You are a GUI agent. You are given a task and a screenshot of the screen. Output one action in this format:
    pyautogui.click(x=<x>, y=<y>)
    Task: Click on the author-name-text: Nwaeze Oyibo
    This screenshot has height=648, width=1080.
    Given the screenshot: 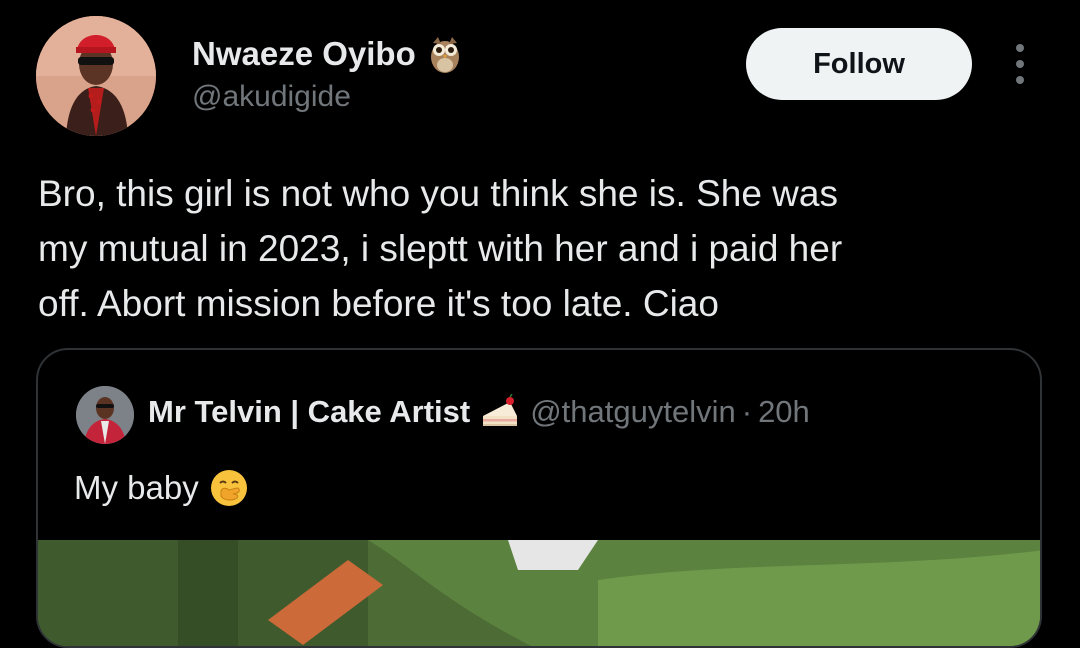 What is the action you would take?
    pyautogui.click(x=304, y=53)
    